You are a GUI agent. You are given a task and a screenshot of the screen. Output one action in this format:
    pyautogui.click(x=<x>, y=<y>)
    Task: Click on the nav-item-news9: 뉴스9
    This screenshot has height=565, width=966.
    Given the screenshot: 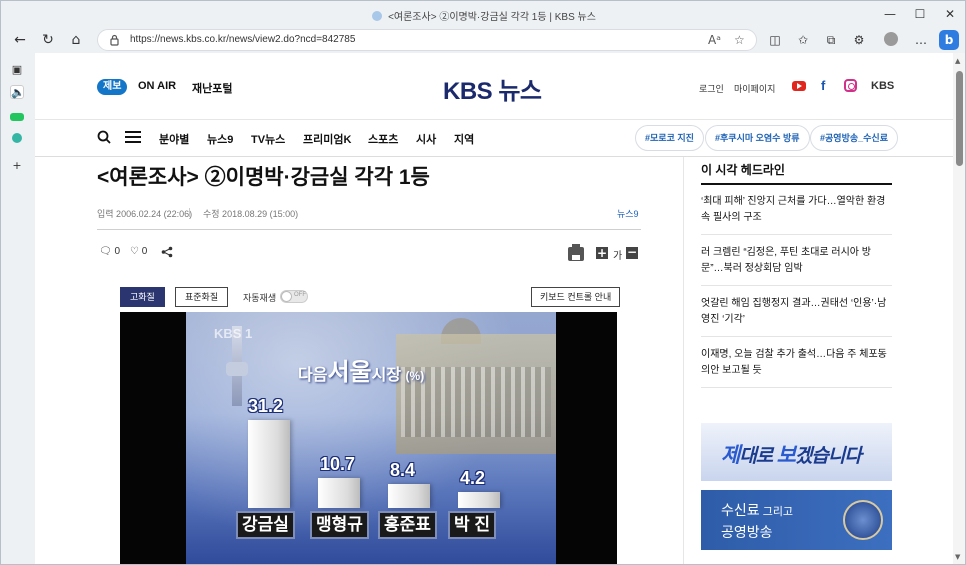 What is the action you would take?
    pyautogui.click(x=220, y=139)
    